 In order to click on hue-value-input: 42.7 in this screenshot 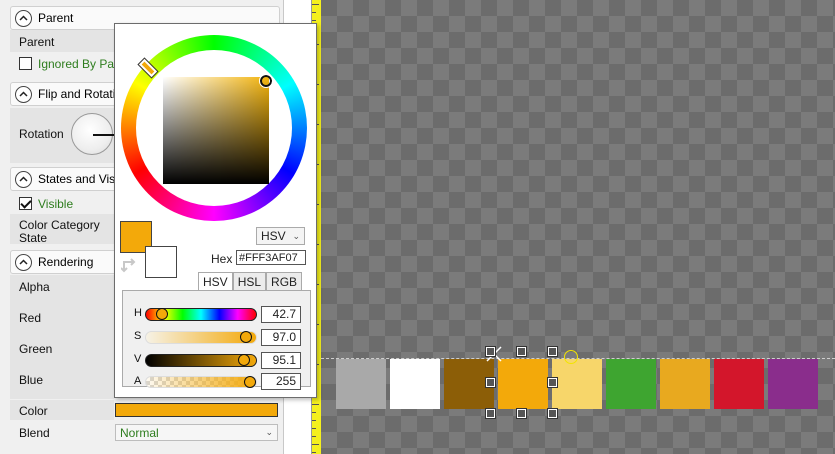, I will do `click(281, 314)`.